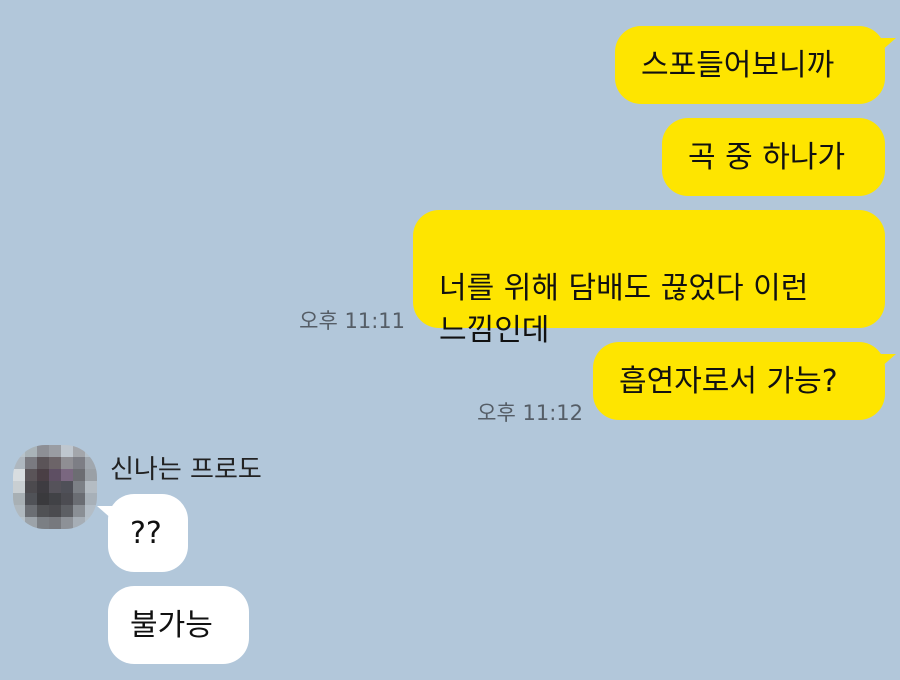  Describe the element at coordinates (728, 381) in the screenshot. I see `message-text: 흡연자로서 가능?` at that location.